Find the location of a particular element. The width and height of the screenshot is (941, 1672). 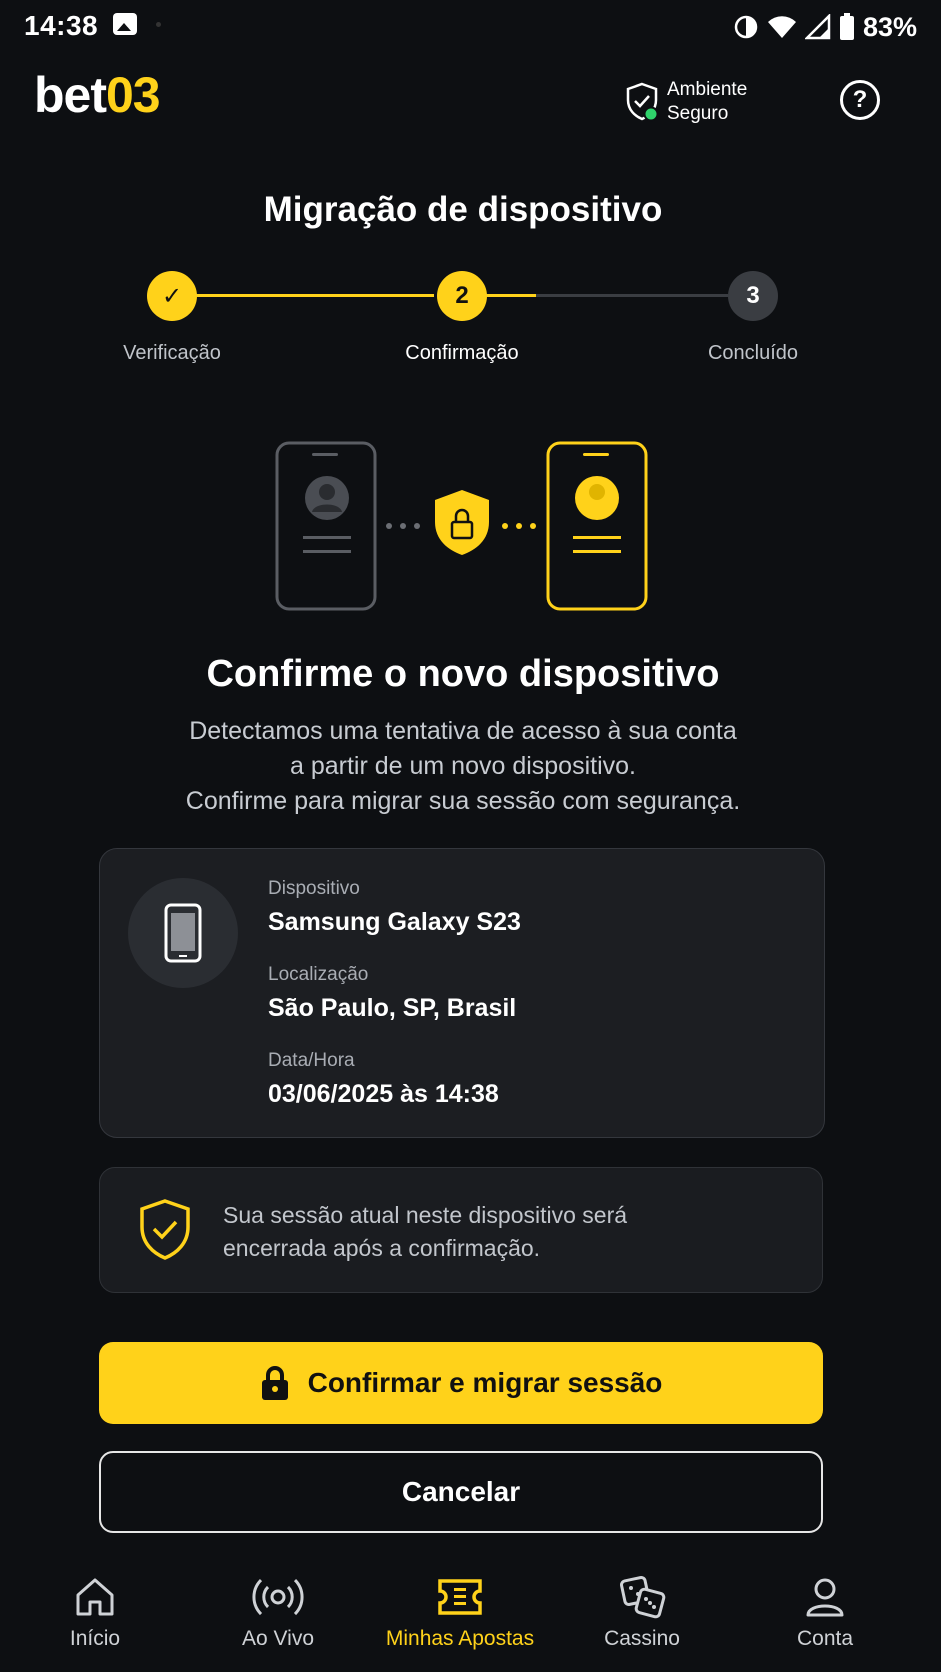

ticket-icon is located at coordinates (460, 1597).